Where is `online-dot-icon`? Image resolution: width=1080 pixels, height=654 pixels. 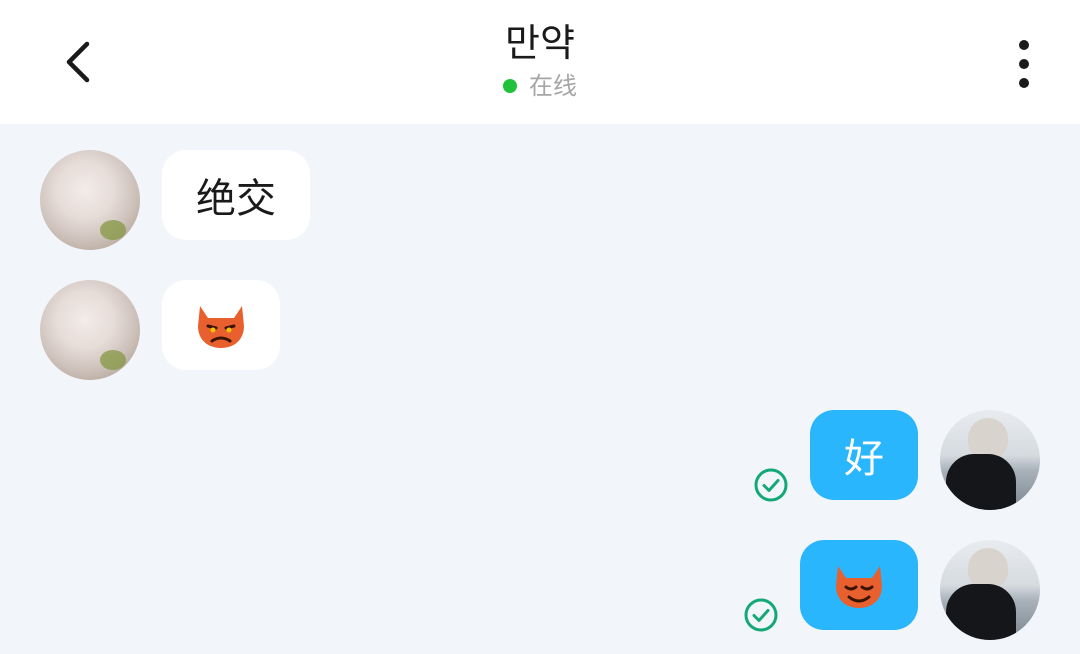
online-dot-icon is located at coordinates (510, 86).